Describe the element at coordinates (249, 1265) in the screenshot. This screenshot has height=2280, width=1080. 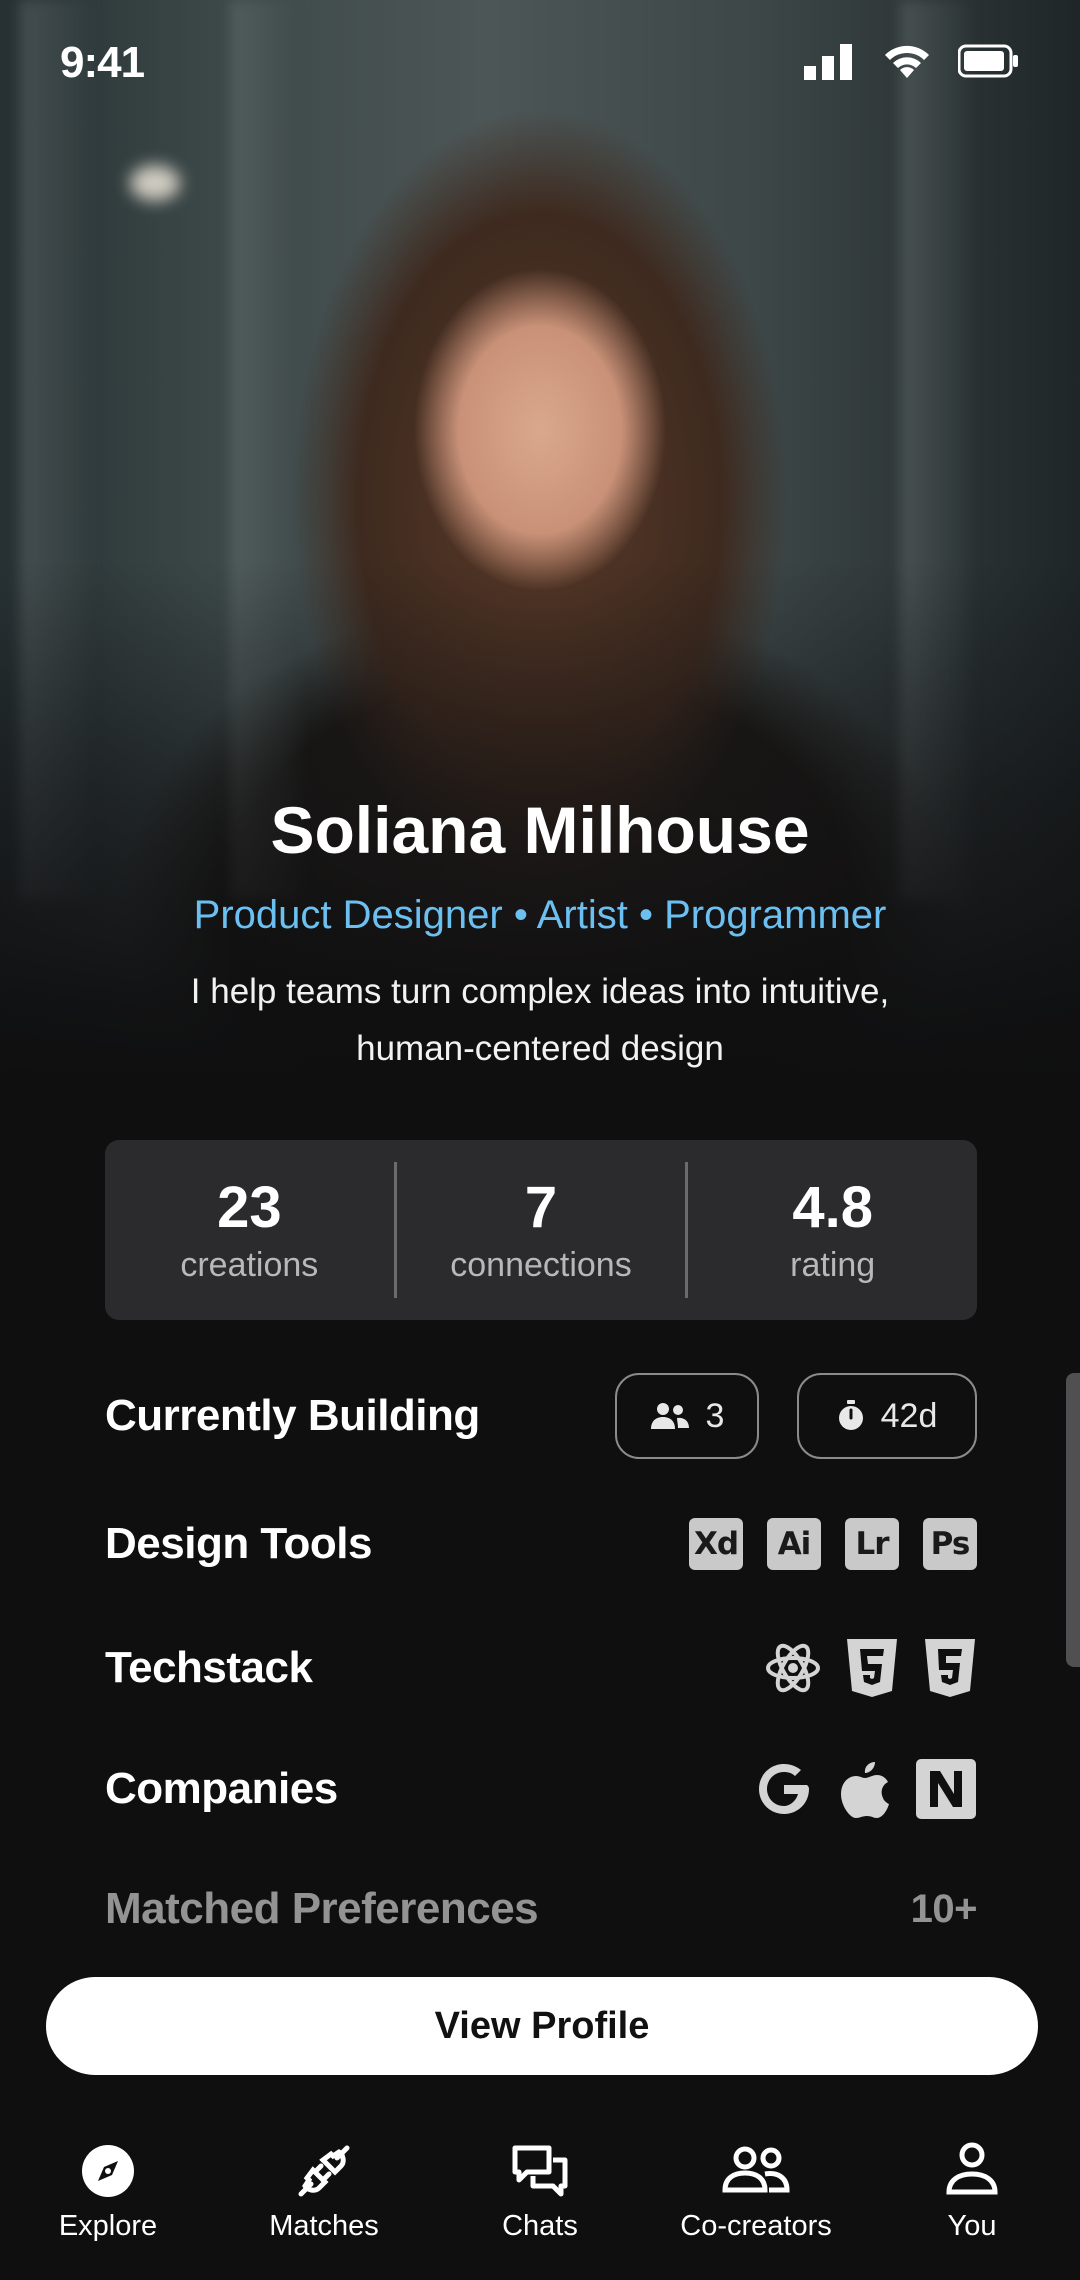
I see `stat-label: creations` at that location.